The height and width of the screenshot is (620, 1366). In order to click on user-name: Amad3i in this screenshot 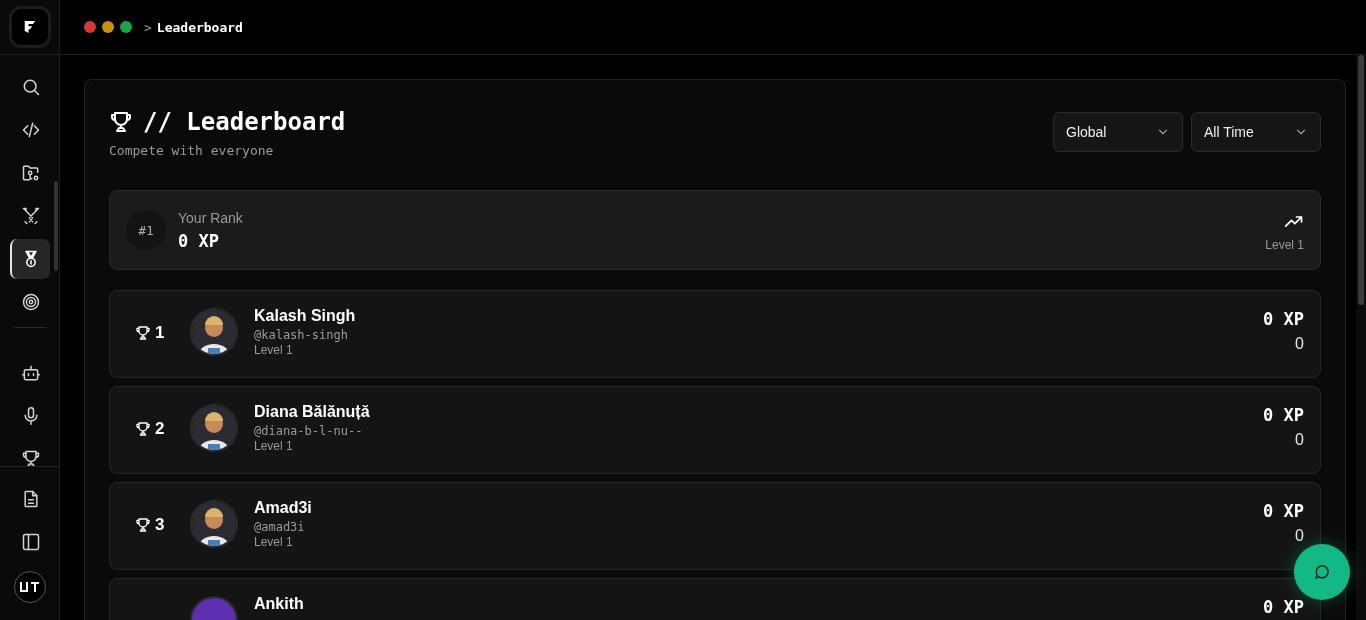, I will do `click(283, 508)`.